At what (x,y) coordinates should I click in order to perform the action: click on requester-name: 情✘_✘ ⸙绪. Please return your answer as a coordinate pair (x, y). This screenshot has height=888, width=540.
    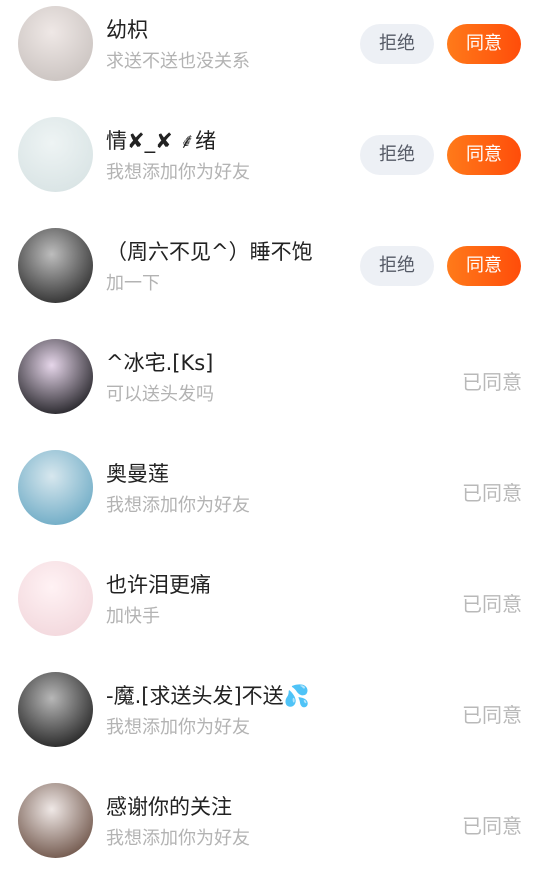
    Looking at the image, I should click on (161, 141).